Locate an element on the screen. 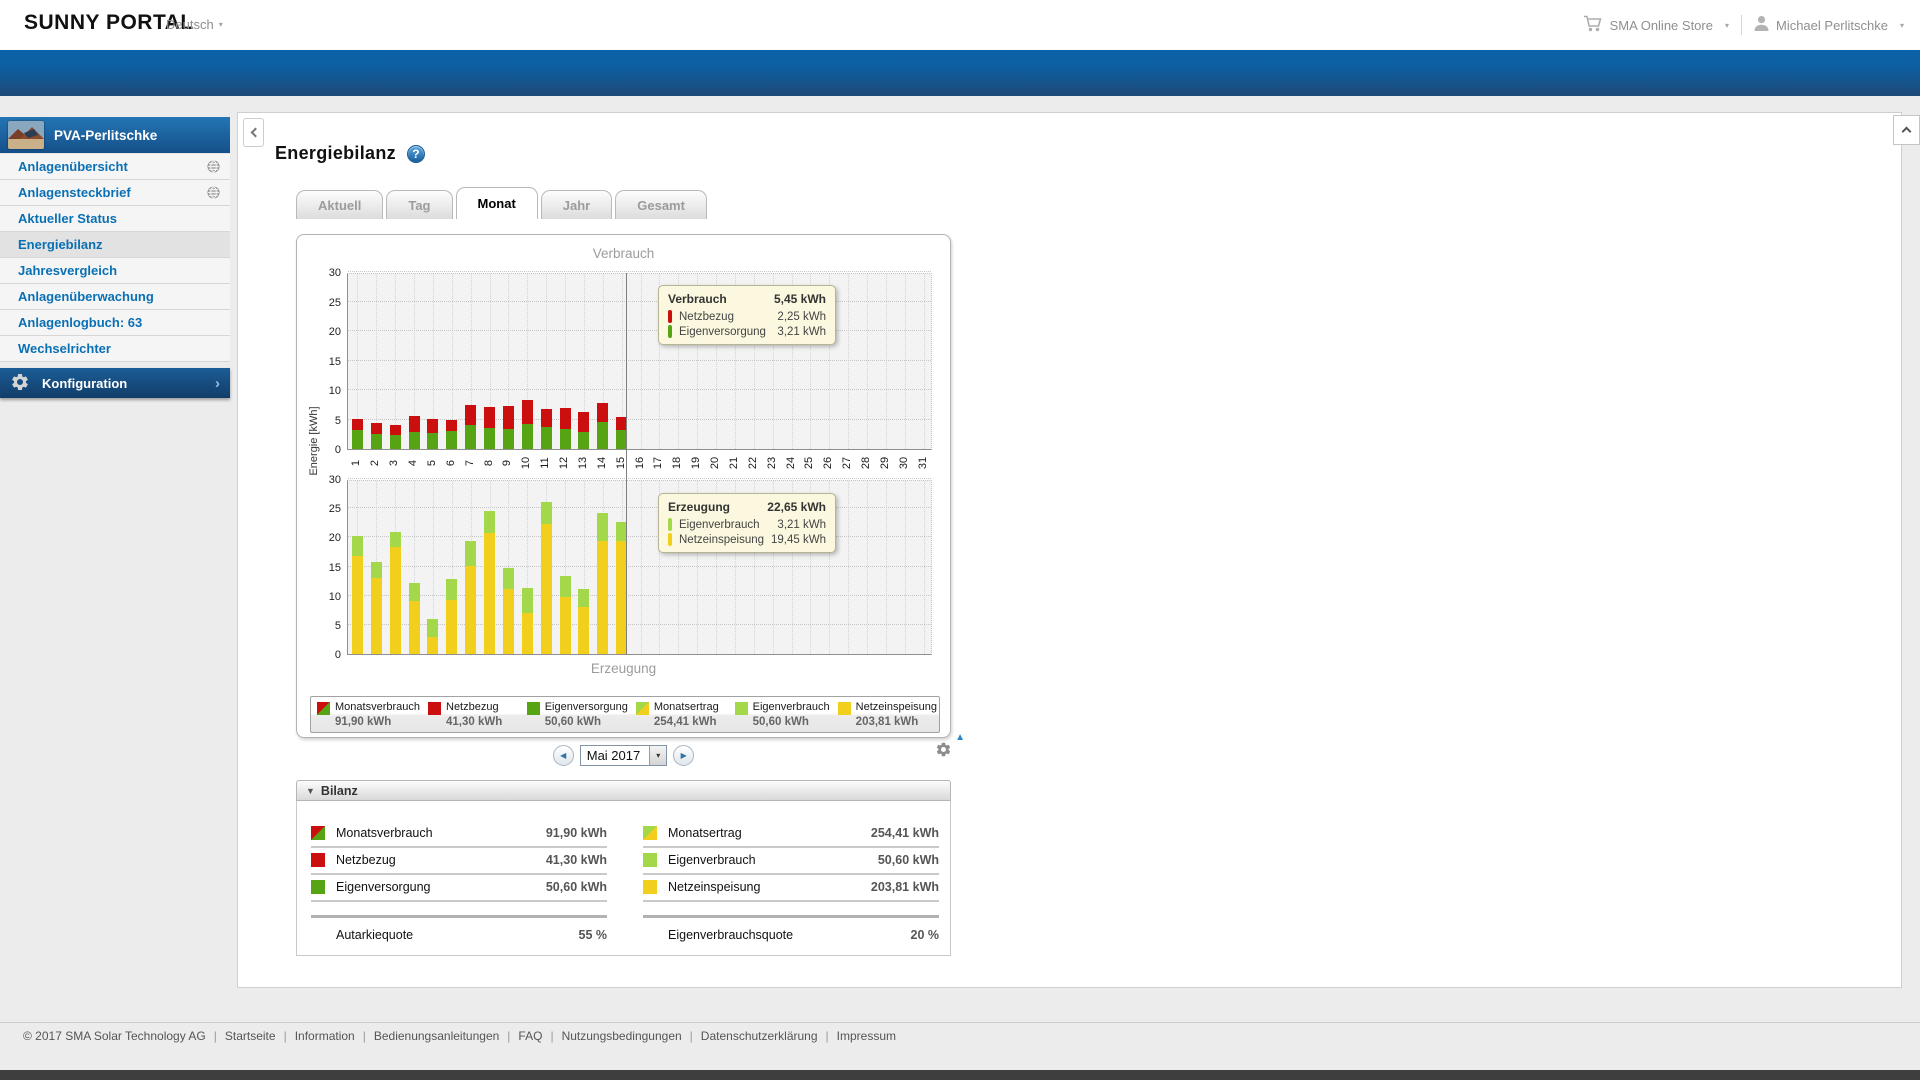 Image resolution: width=1920 pixels, height=1080 pixels. sidebar-item-anlagen-bersicht: Anlagenübersicht is located at coordinates (115, 167).